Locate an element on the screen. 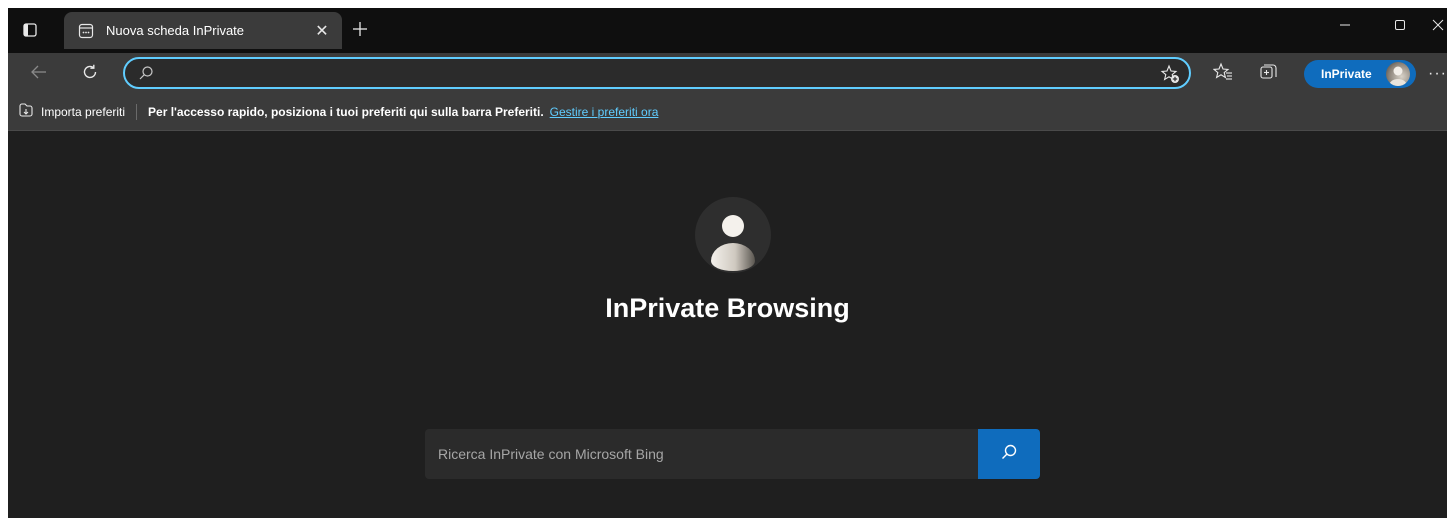 This screenshot has width=1447, height=518. favorites-divider is located at coordinates (137, 112).